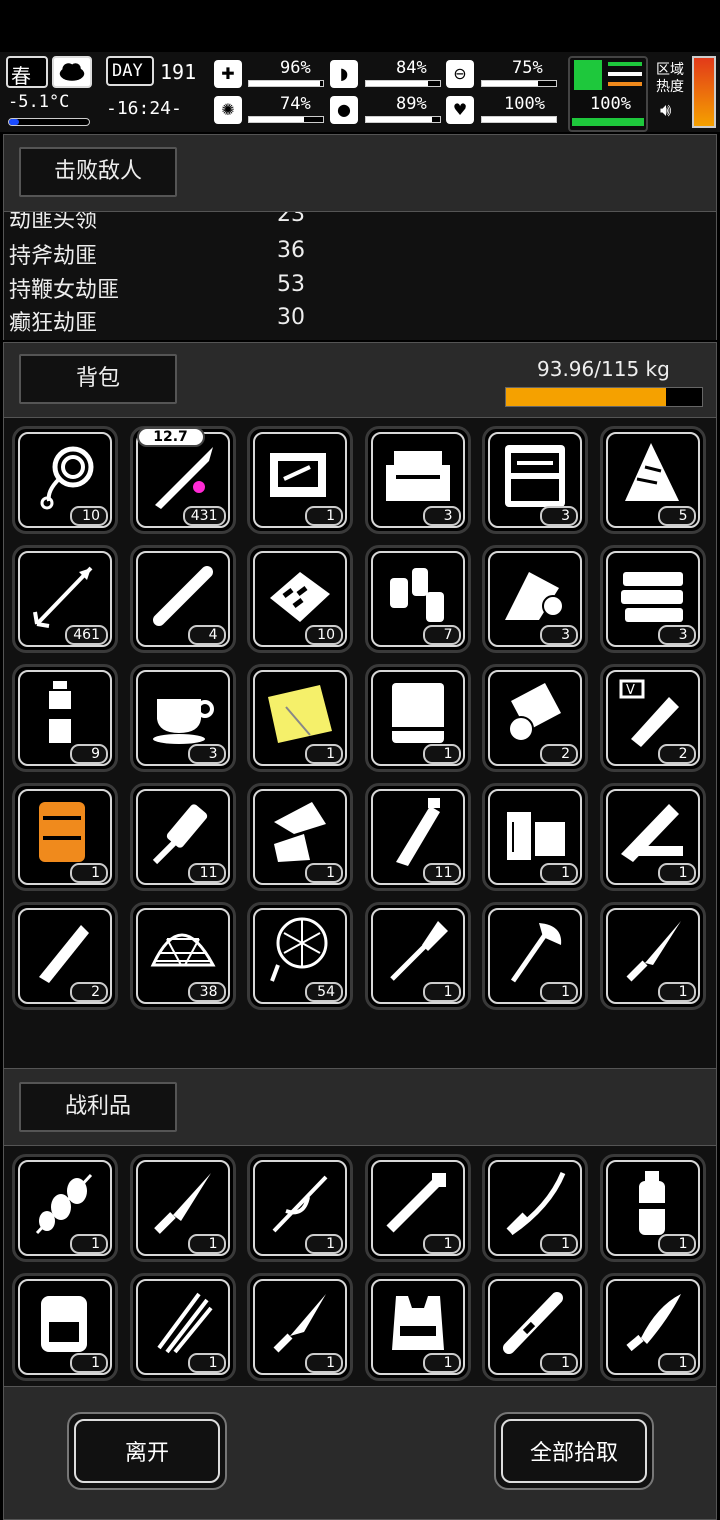 The width and height of the screenshot is (720, 1520). I want to click on heart-value: 100%, so click(524, 104).